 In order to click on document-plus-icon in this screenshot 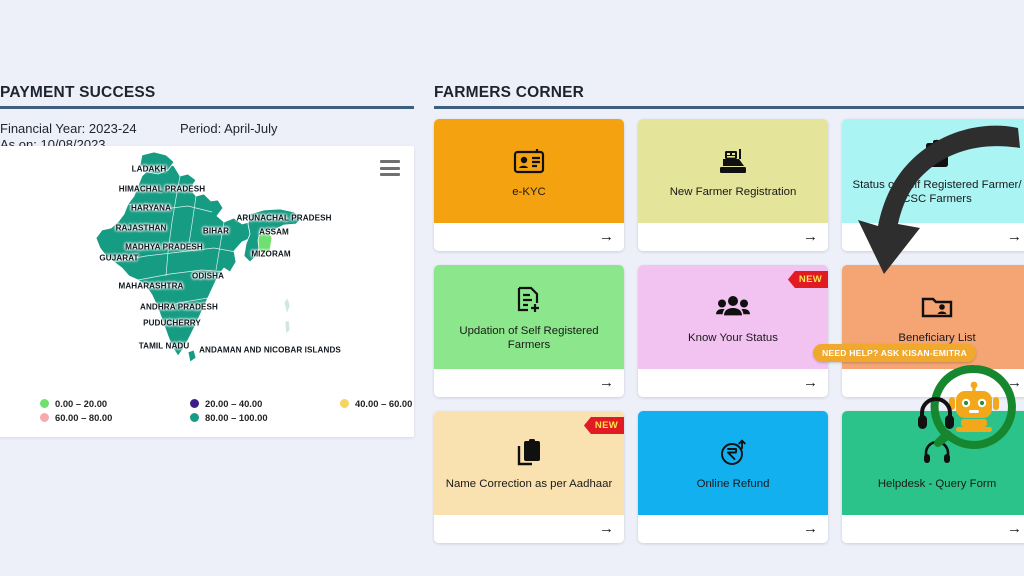, I will do `click(529, 300)`.